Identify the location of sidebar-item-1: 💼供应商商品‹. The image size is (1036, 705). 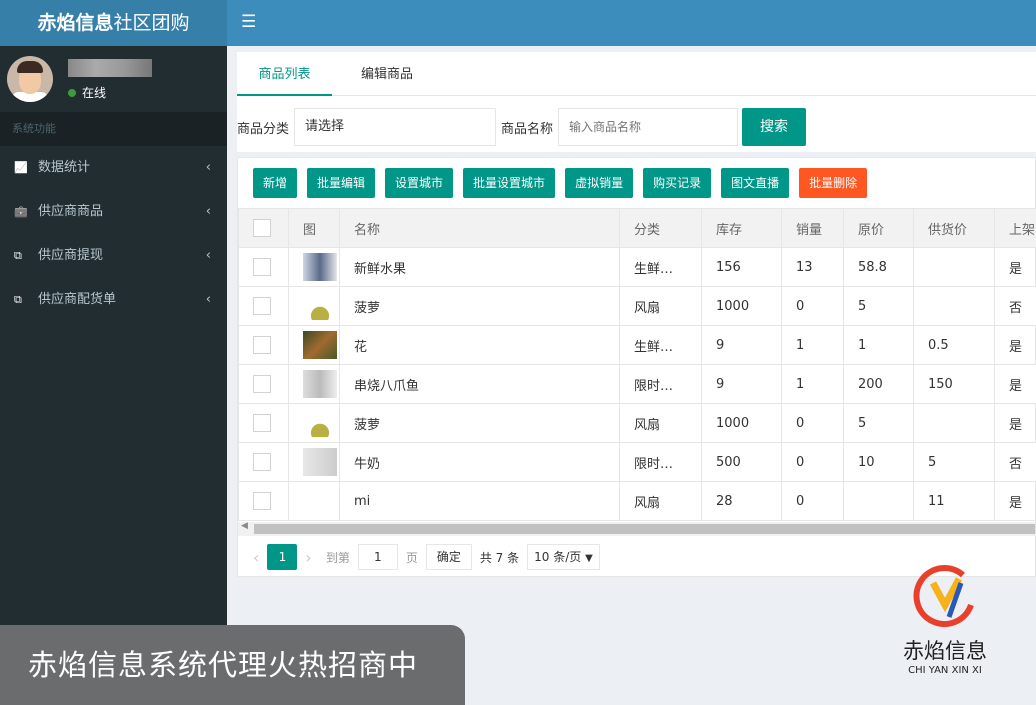
(113, 212).